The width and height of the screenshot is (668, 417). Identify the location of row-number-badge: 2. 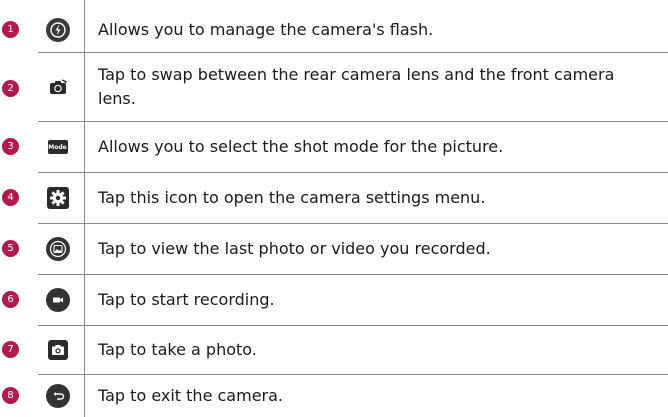
(10, 88).